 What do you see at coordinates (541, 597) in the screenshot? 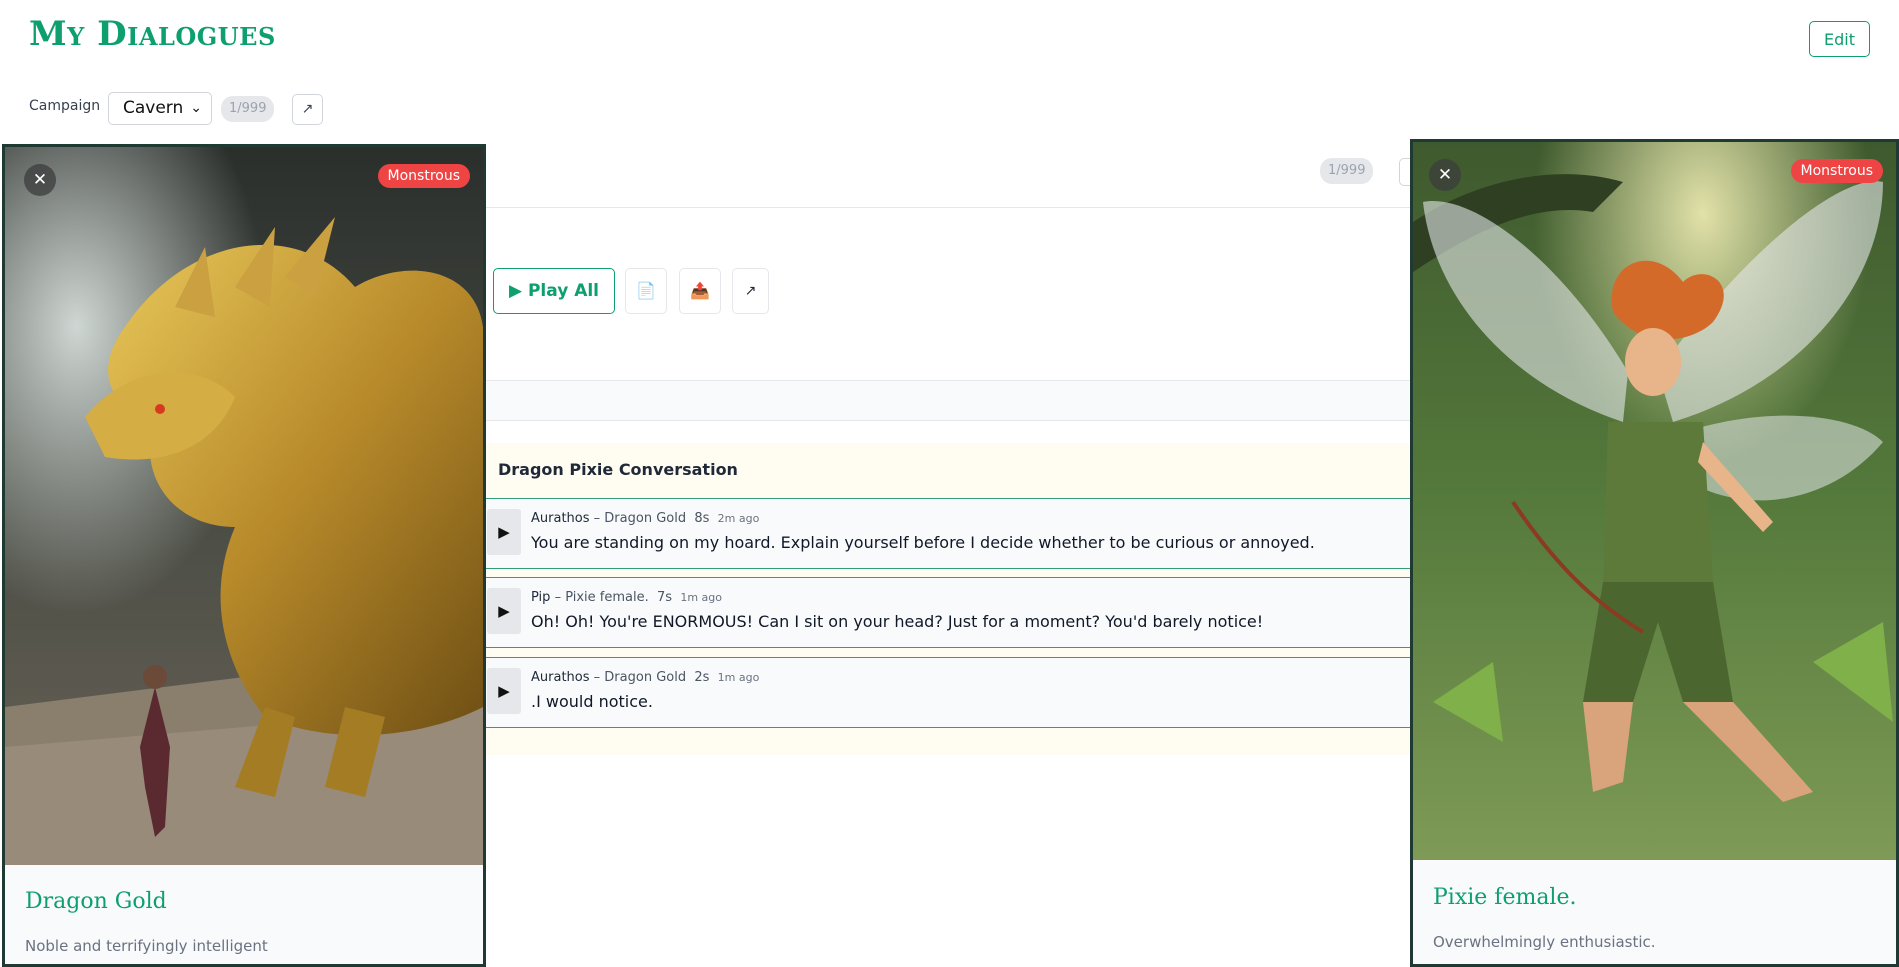
I see `speaker-name: Pip` at bounding box center [541, 597].